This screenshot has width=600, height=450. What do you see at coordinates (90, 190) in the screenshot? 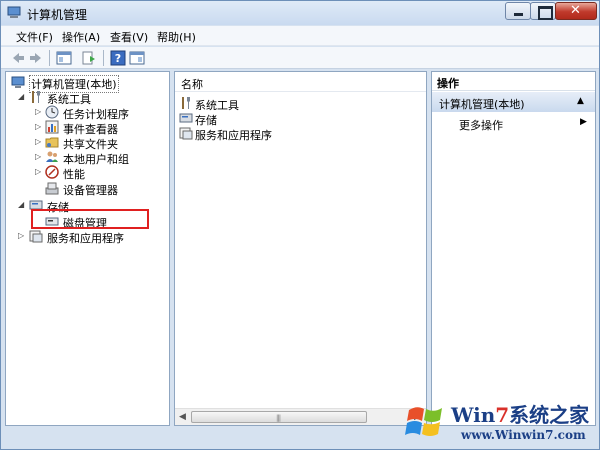
I see `tree-label: 设备管理器` at bounding box center [90, 190].